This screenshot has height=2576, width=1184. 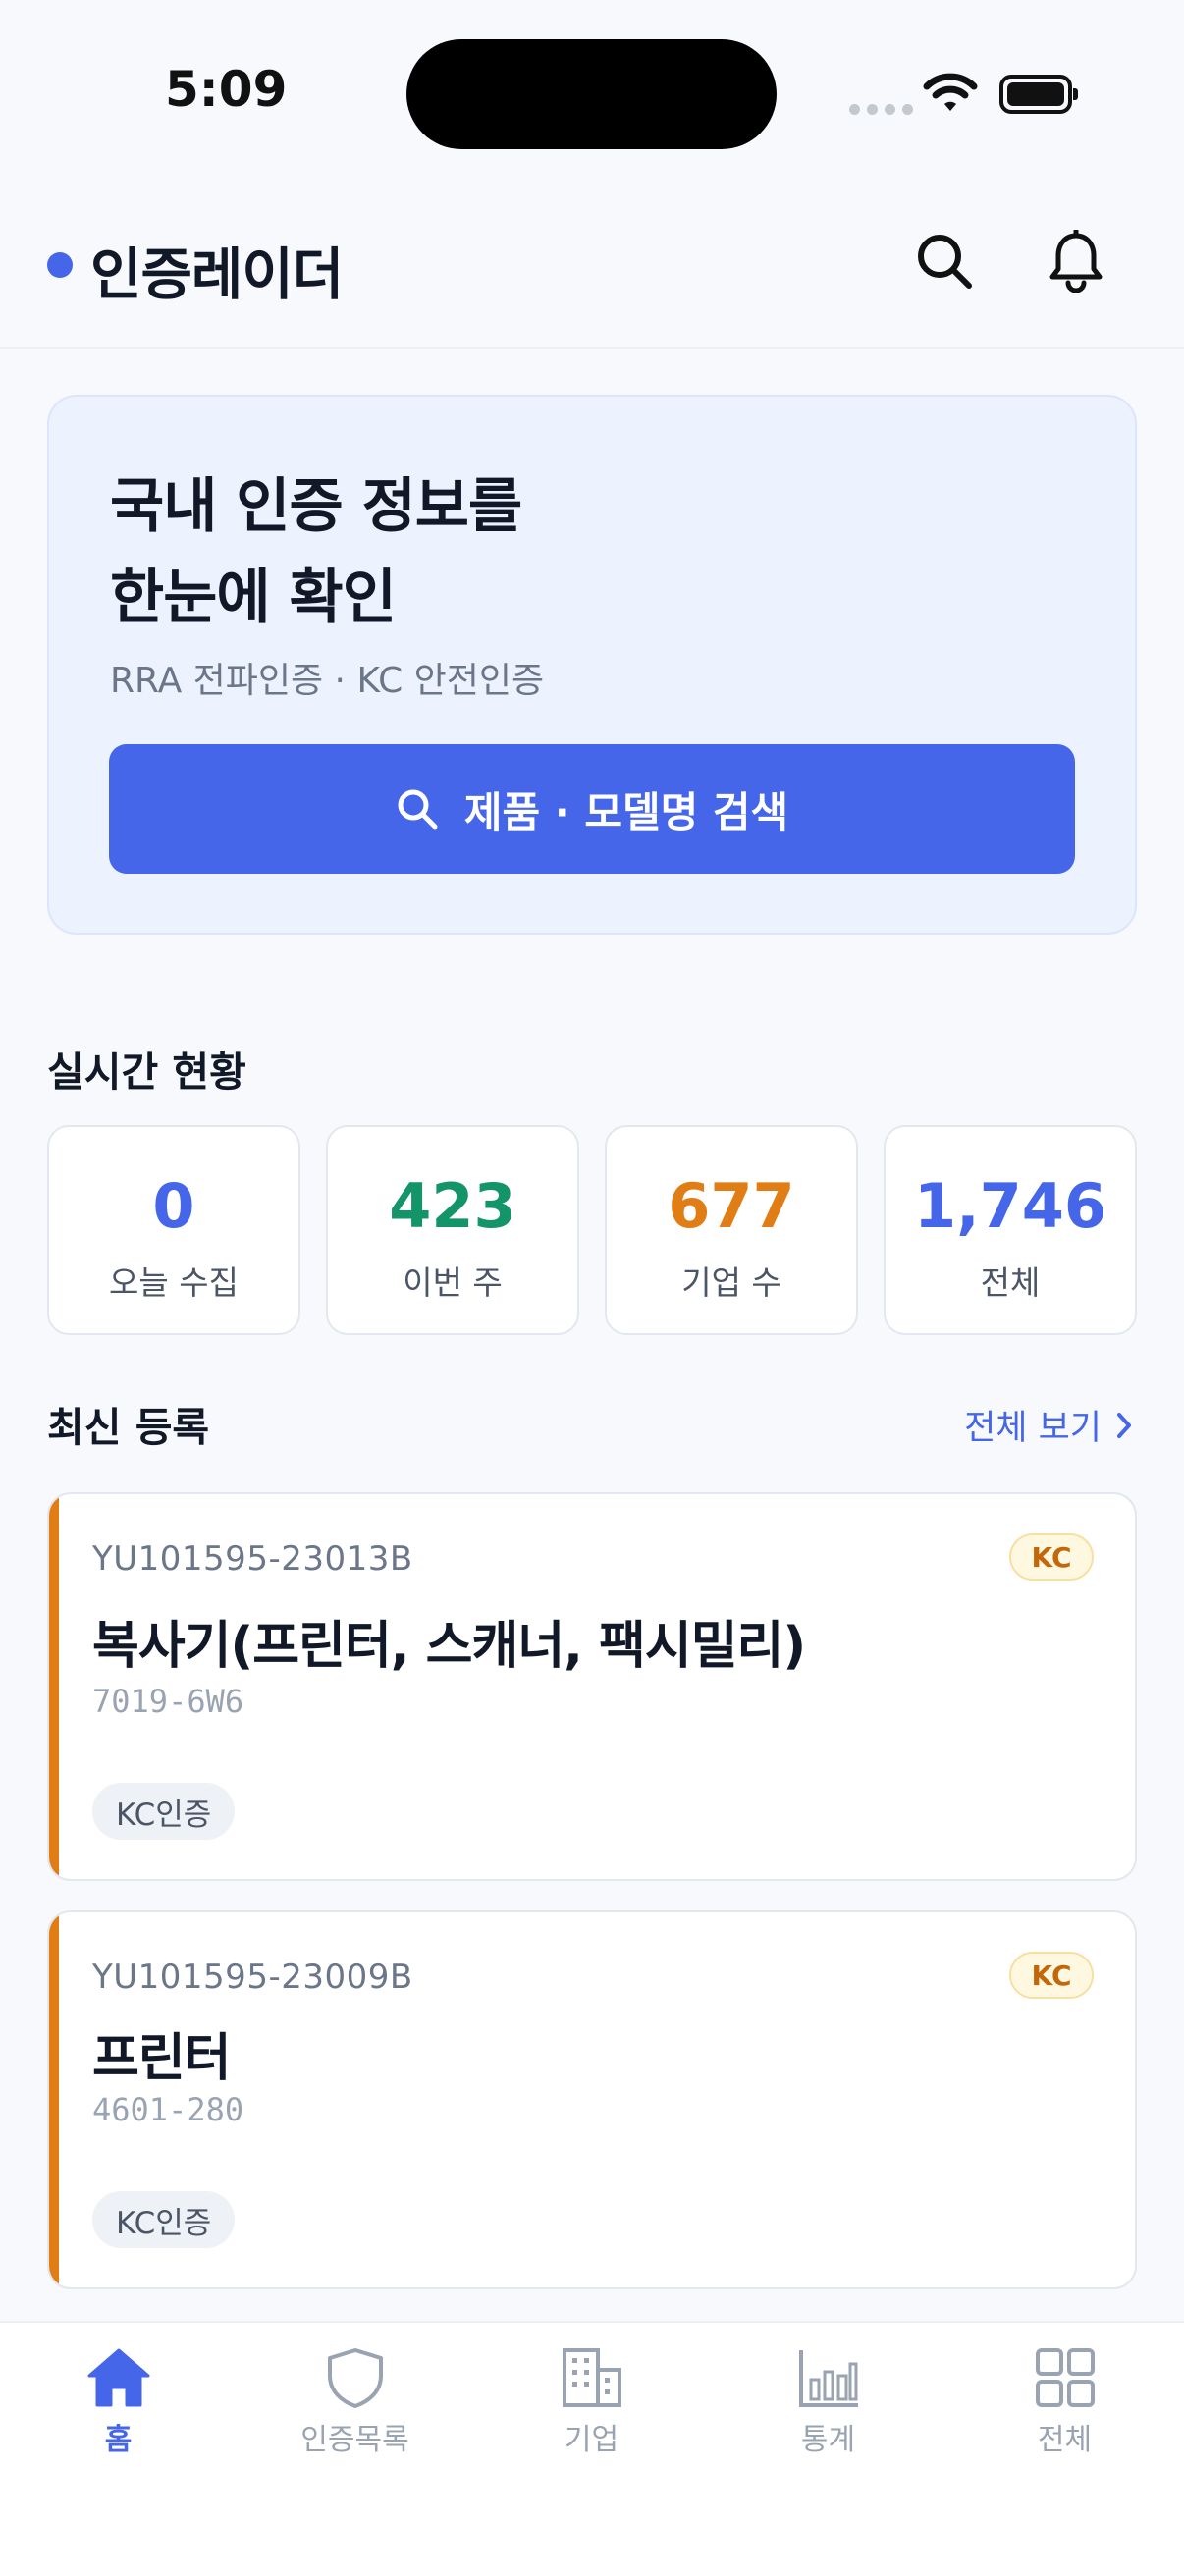 I want to click on see-all-link: 전체 보기, so click(x=1048, y=1425).